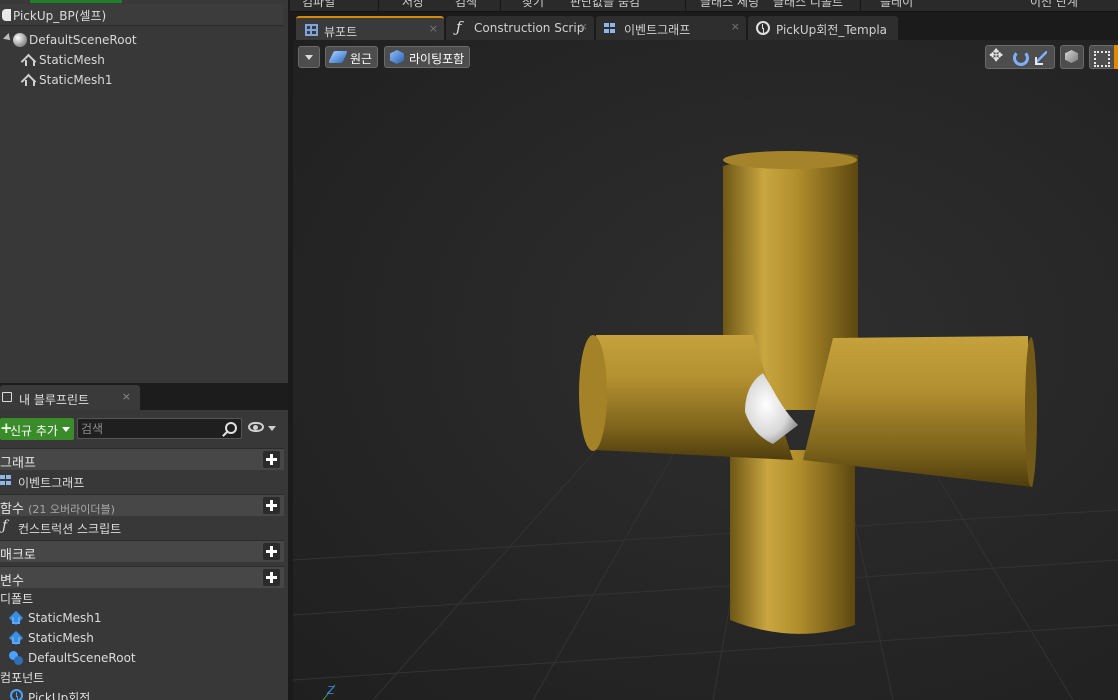 This screenshot has height=700, width=1118. Describe the element at coordinates (70, 529) in the screenshot. I see `list-item-label: 컨스트럭션 스크립트` at that location.